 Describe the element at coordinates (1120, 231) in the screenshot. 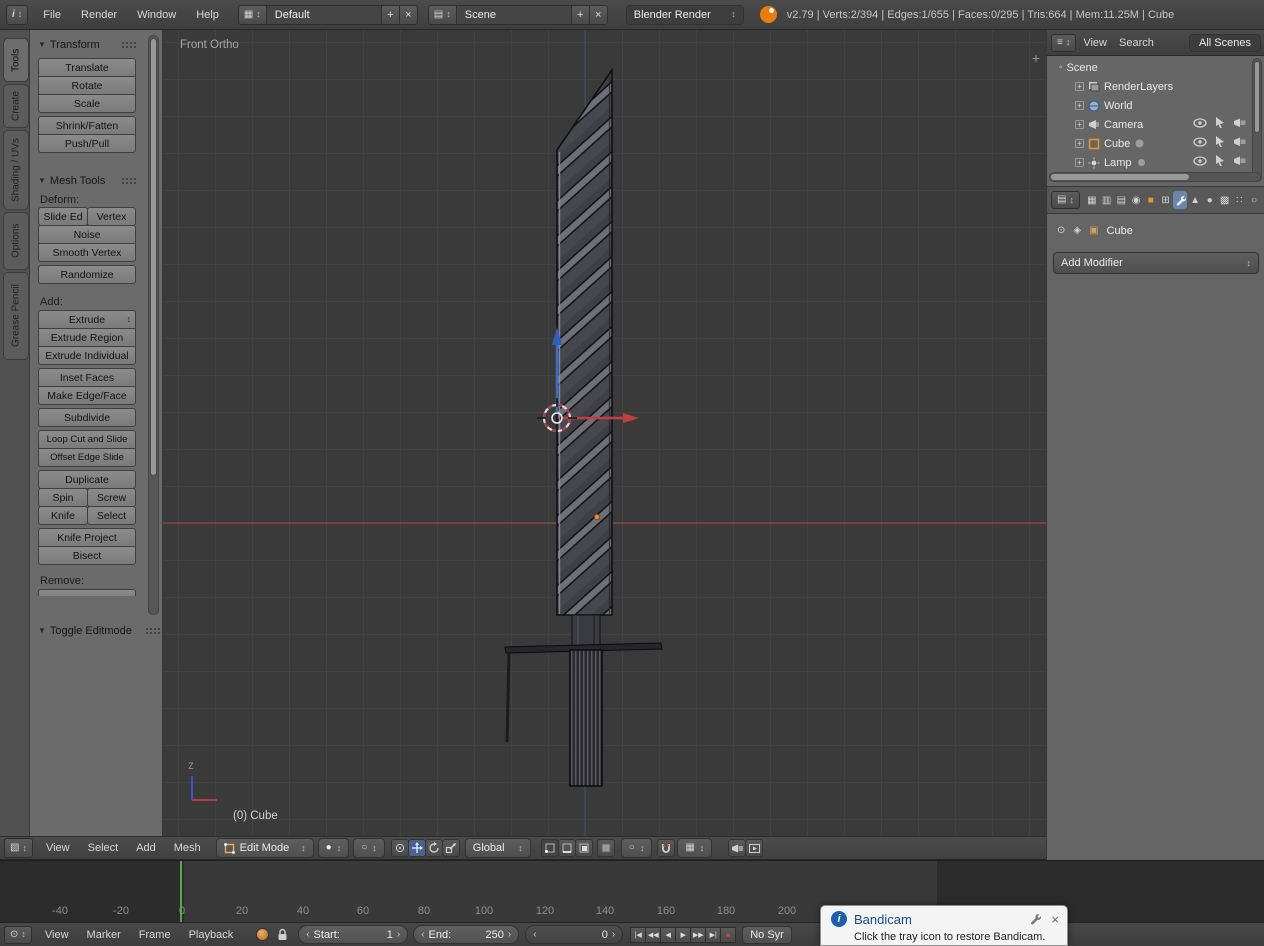

I see `breadcrumb-object-name: Cube` at that location.